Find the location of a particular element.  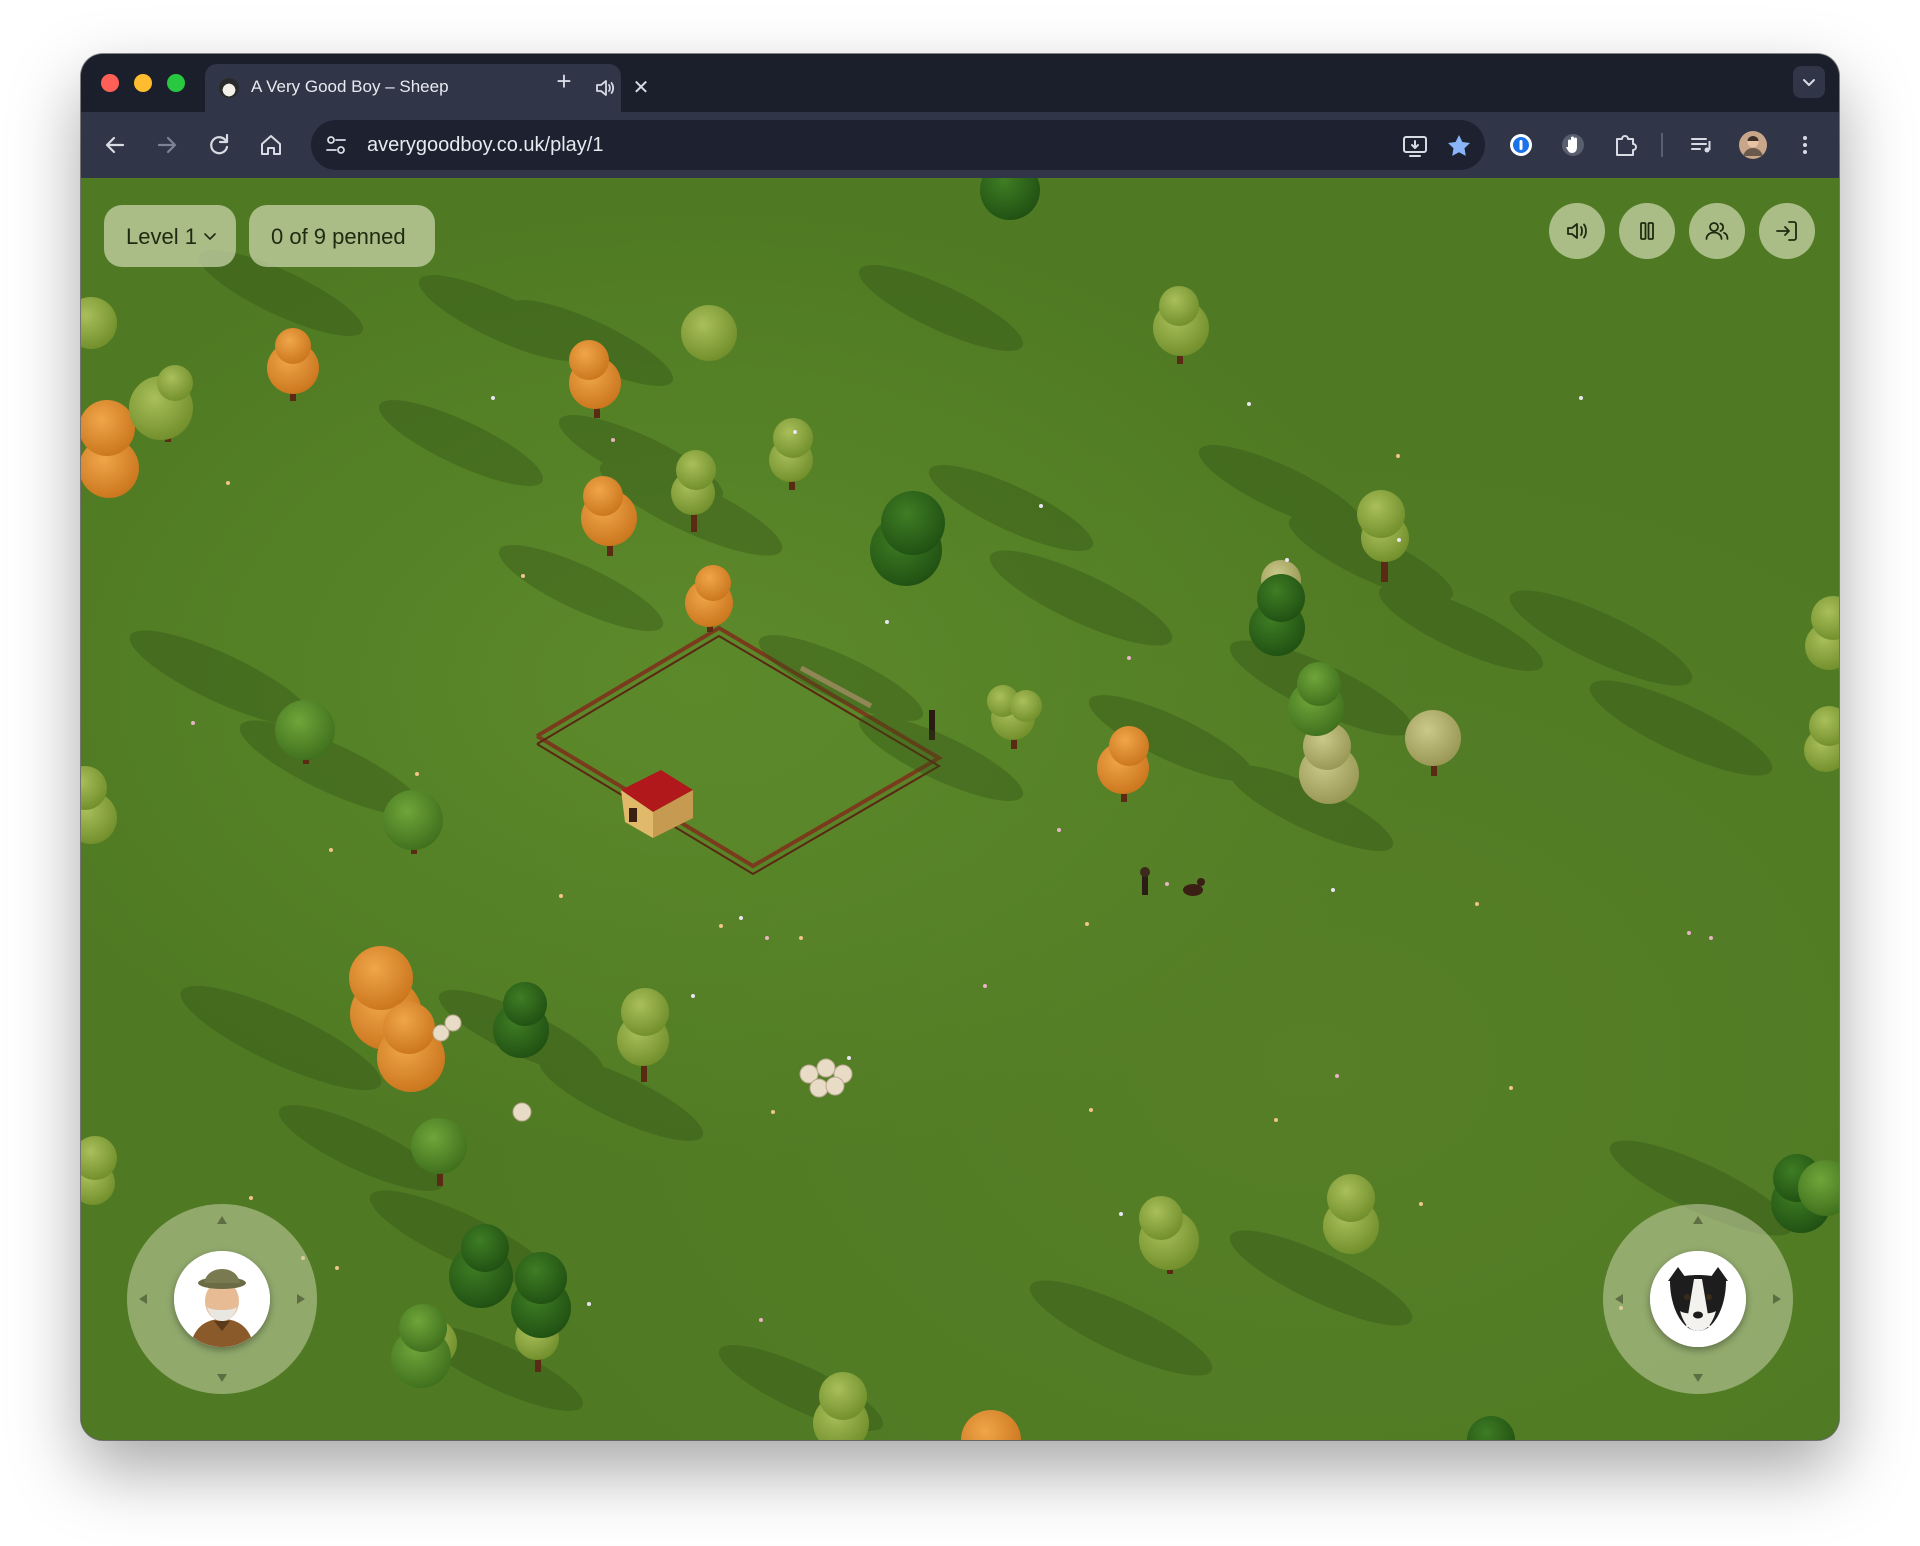

puzzle-icon is located at coordinates (1626, 145).